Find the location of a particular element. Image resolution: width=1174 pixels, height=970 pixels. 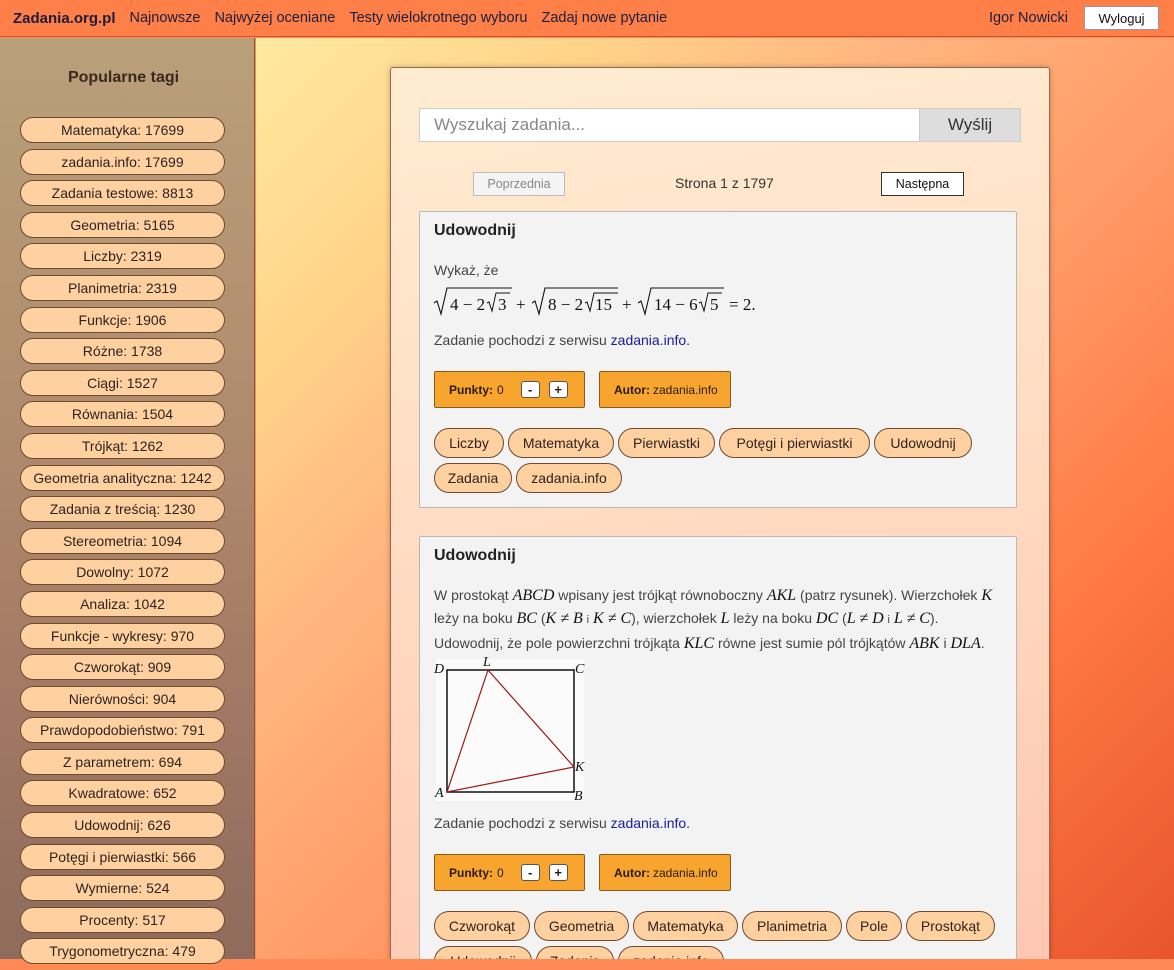

sidebar-tag: Zadania testowe: 8813 is located at coordinates (122, 193).